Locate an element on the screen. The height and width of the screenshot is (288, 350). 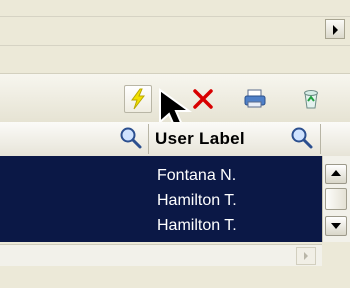
recycle-button is located at coordinates (312, 100).